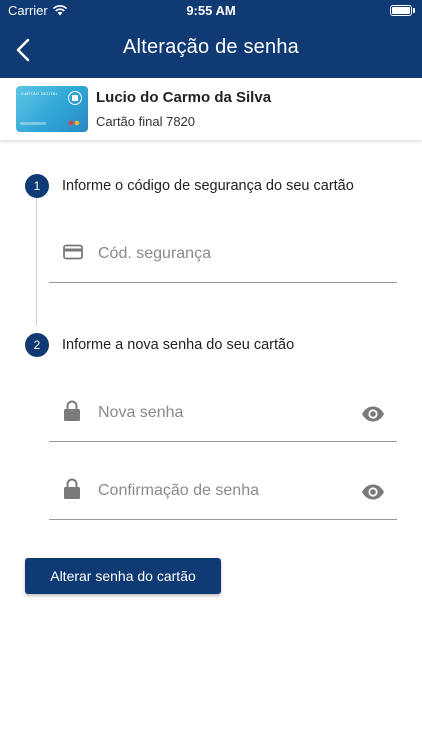 Image resolution: width=422 pixels, height=750 pixels. Describe the element at coordinates (223, 256) in the screenshot. I see `security-code-field: Cód. segurança` at that location.